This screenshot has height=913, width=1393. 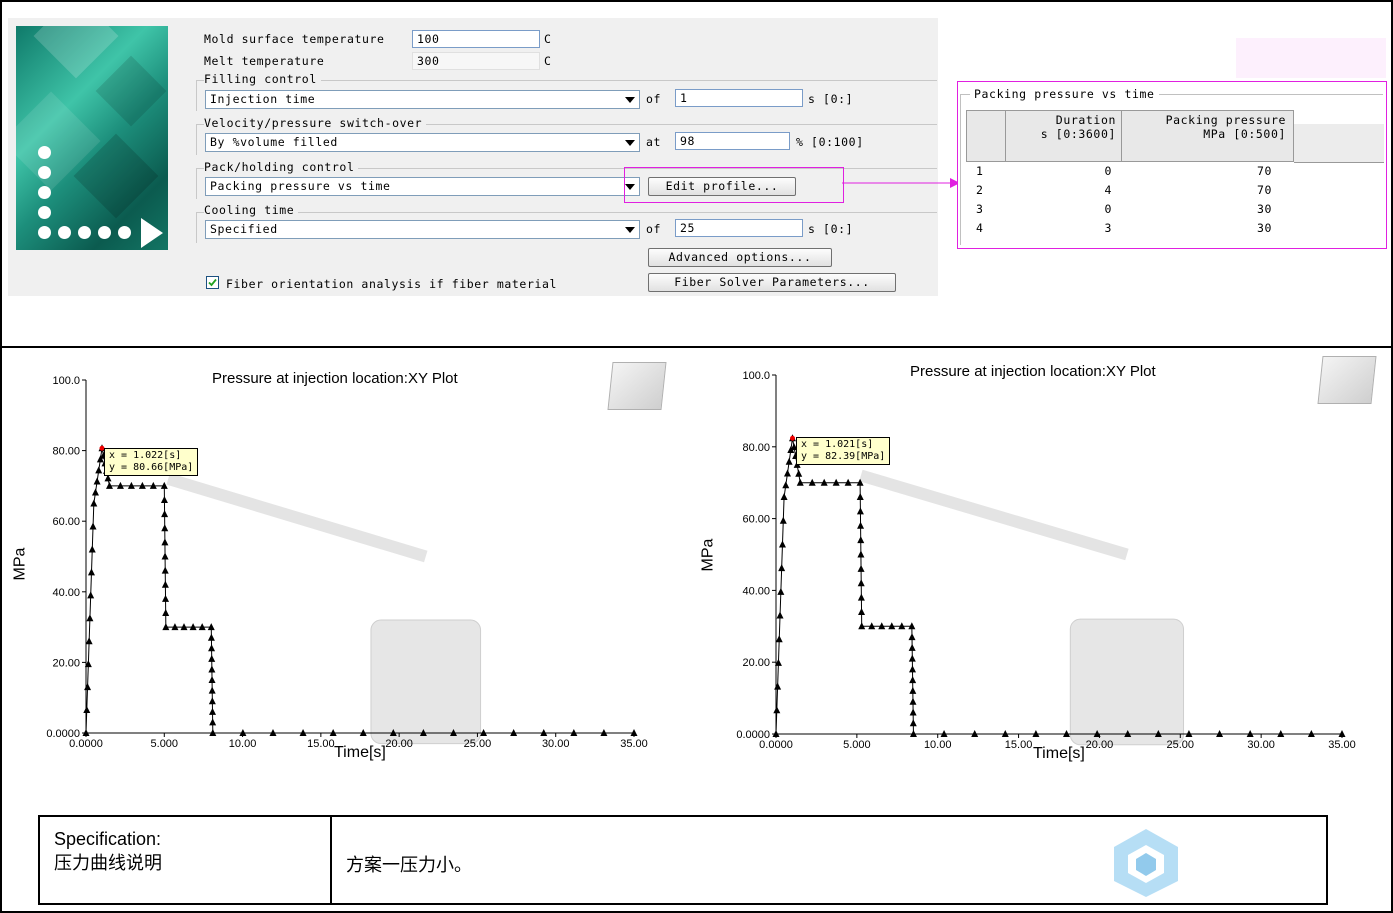 I want to click on duration-cell: 3, so click(x=1059, y=228).